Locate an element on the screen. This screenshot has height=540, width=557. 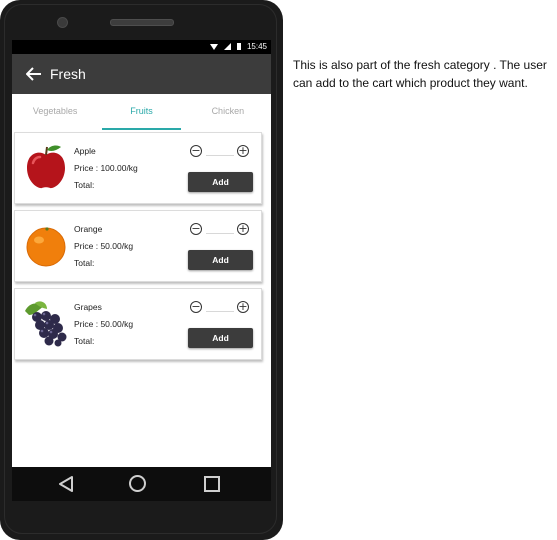
page-title: Fresh is located at coordinates (68, 74).